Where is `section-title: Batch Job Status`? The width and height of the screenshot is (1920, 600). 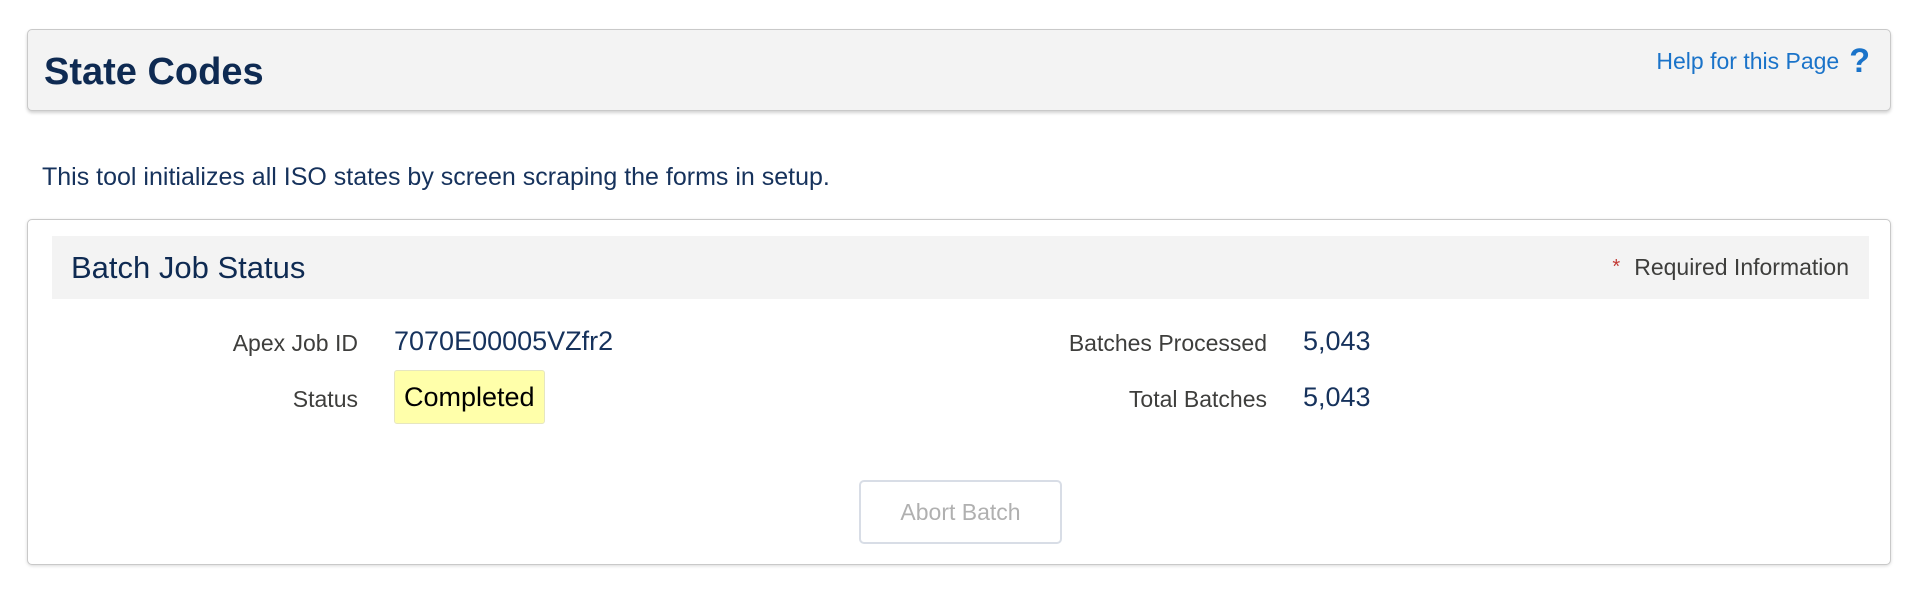
section-title: Batch Job Status is located at coordinates (188, 267).